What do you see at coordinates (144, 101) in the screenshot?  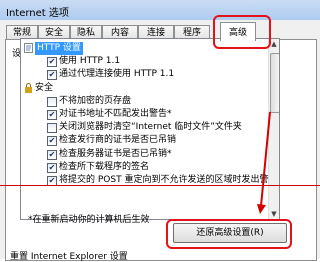 I see `settings-option-row: 不将加密的页存盘` at bounding box center [144, 101].